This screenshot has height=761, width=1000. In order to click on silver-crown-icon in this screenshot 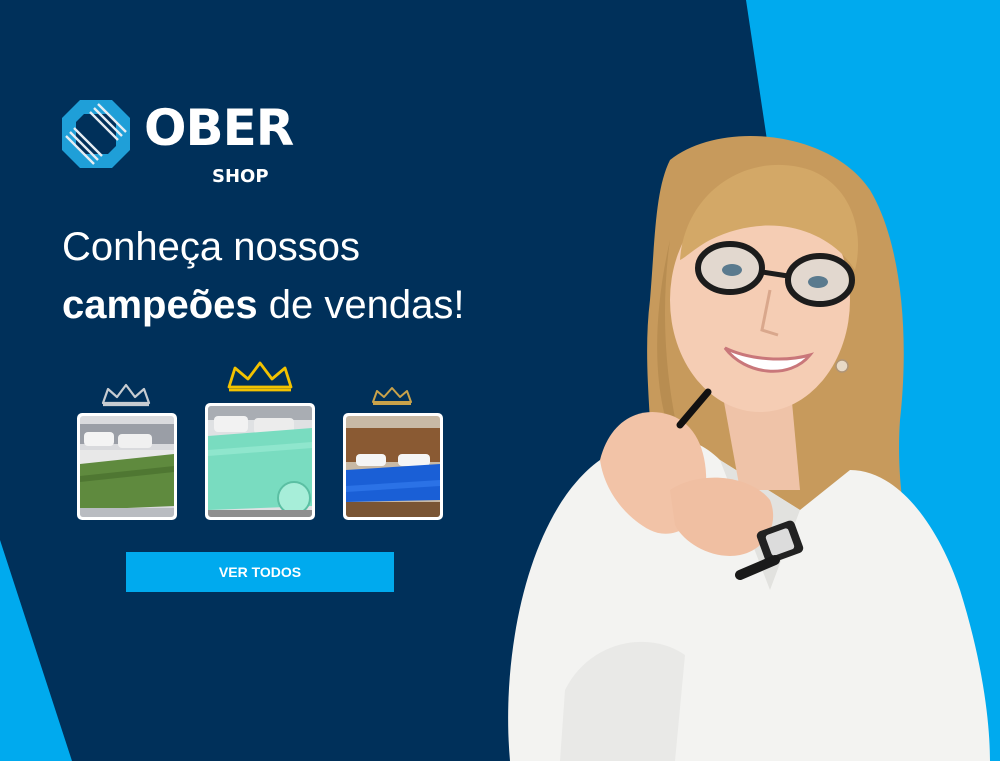, I will do `click(126, 395)`.